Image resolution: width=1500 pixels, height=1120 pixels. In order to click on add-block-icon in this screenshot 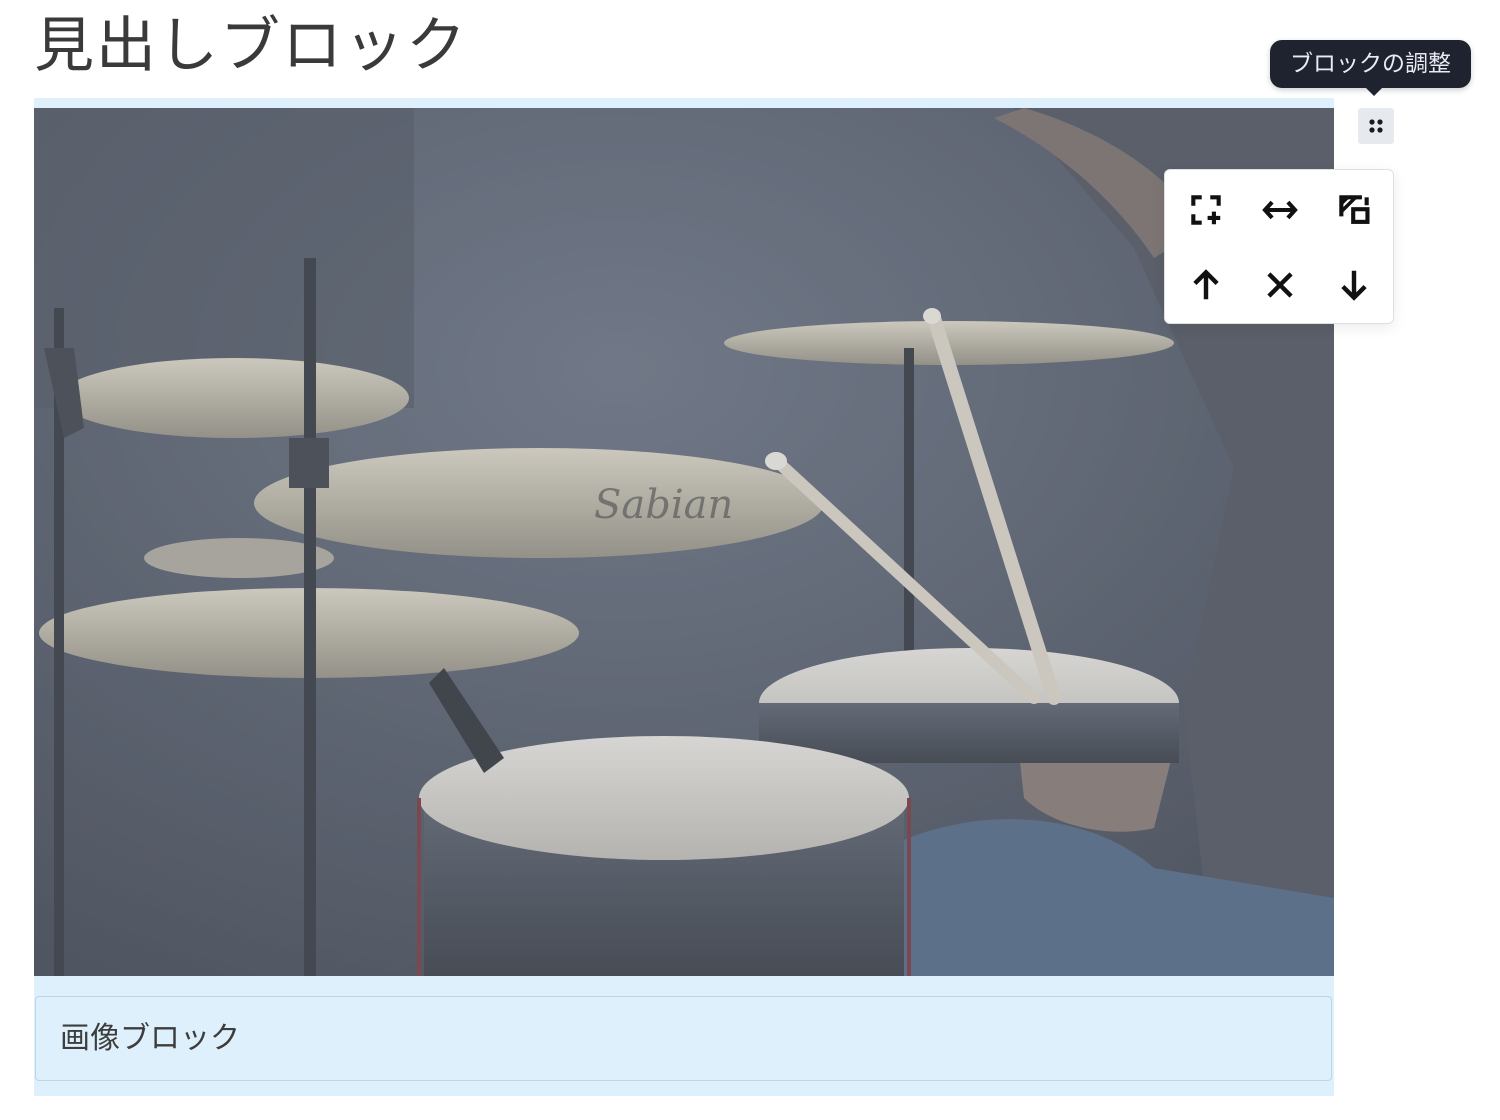, I will do `click(1206, 209)`.